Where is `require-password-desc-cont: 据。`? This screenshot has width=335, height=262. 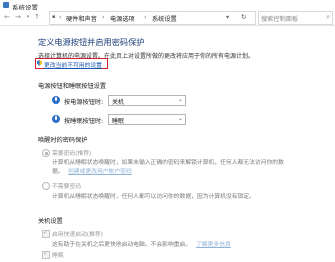
require-password-desc-cont: 据。 is located at coordinates (58, 172).